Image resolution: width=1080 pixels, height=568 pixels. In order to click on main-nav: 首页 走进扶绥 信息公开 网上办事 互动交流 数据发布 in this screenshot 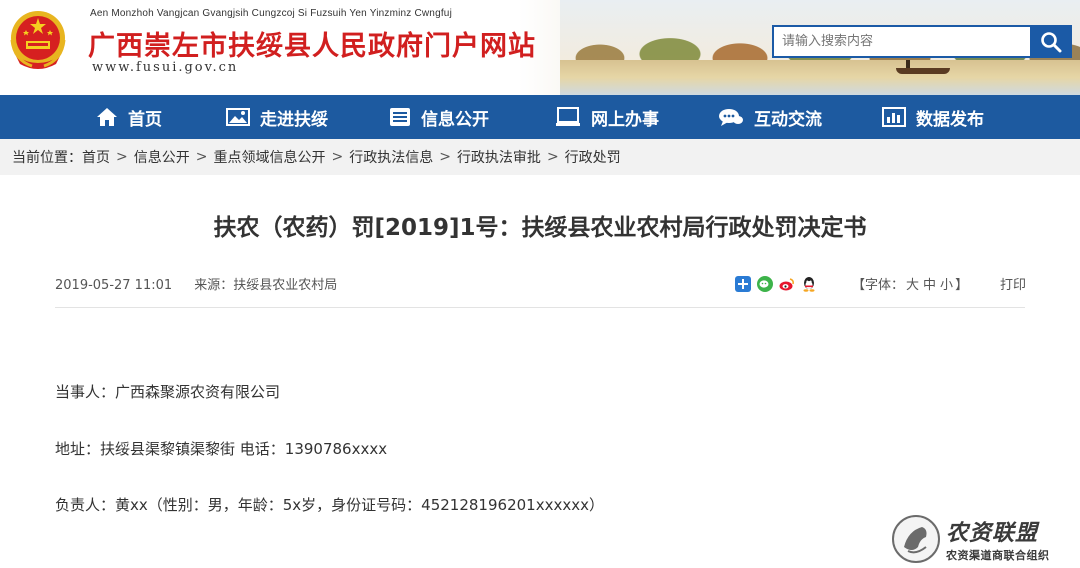, I will do `click(540, 117)`.